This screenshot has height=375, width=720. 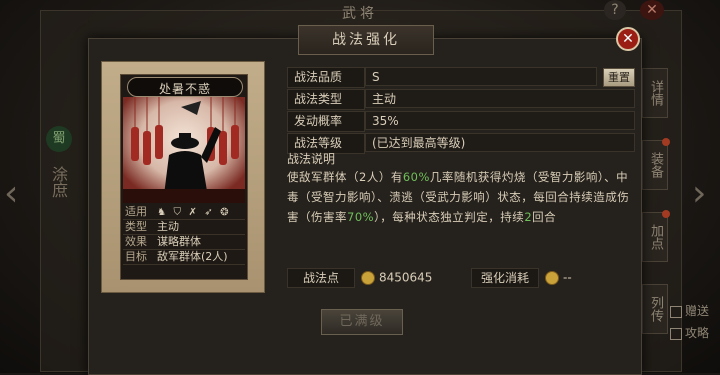 I want to click on reset-button: 重置, so click(x=619, y=77).